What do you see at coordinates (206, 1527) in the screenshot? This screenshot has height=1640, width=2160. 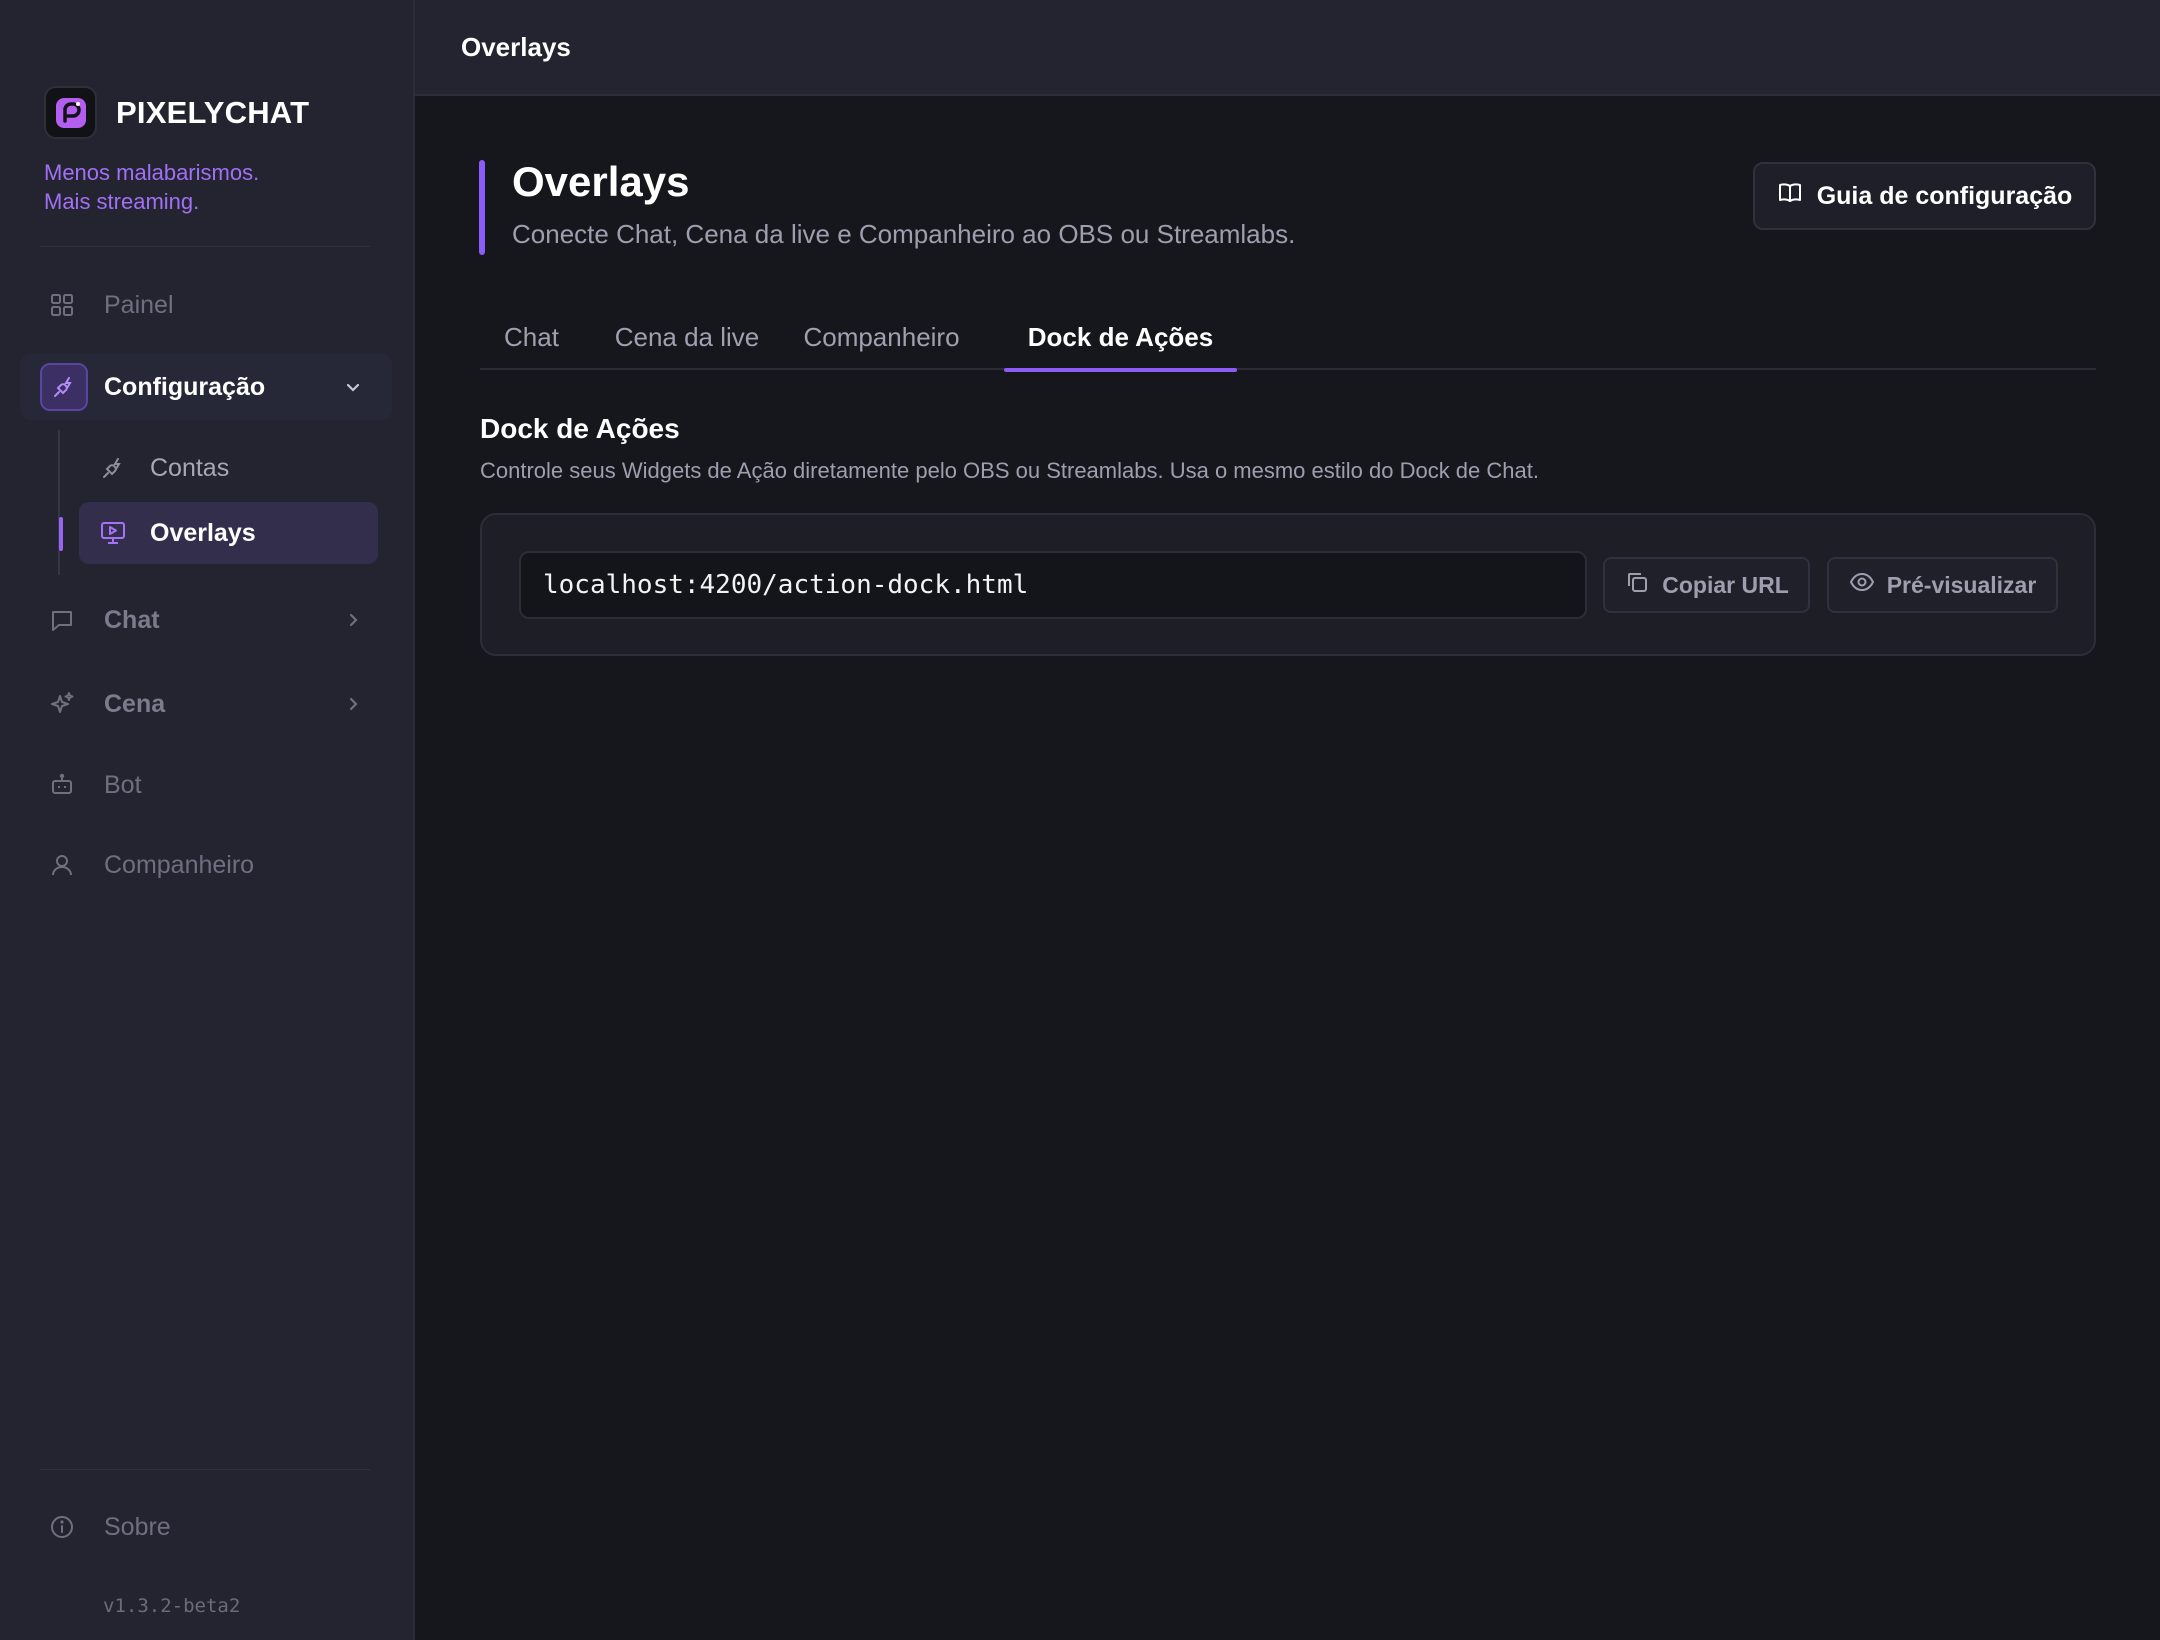 I see `sidebar-item-sobre: Sobre` at bounding box center [206, 1527].